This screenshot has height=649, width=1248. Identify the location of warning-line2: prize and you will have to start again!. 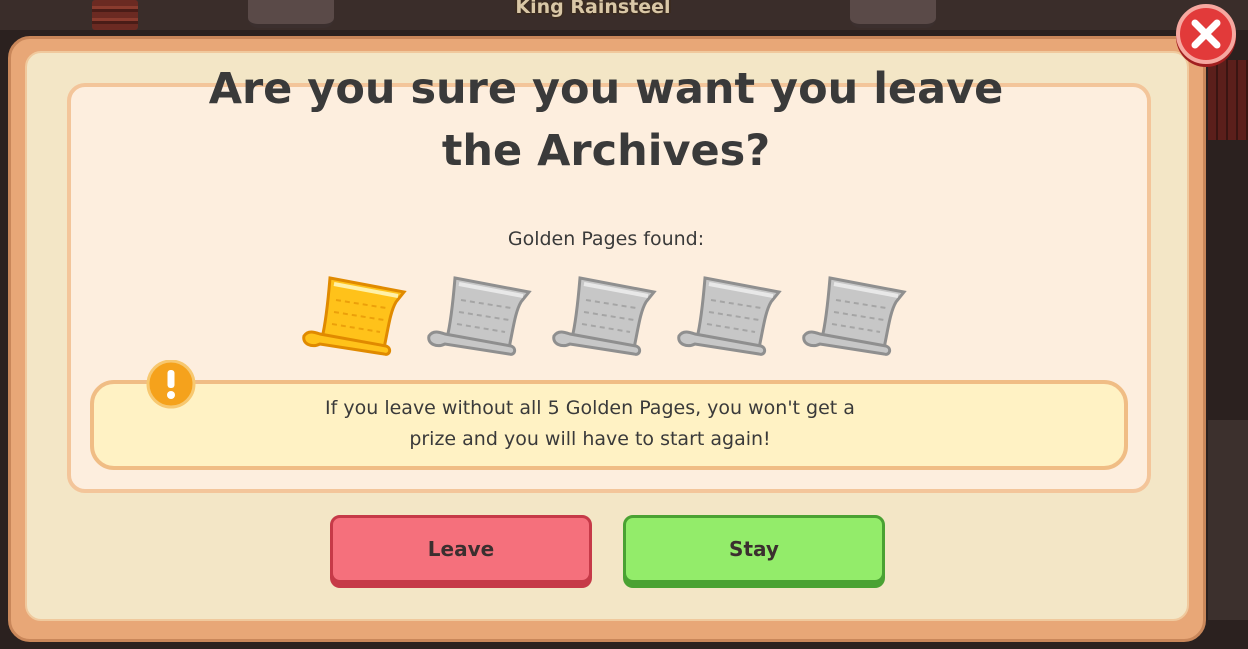
(590, 439).